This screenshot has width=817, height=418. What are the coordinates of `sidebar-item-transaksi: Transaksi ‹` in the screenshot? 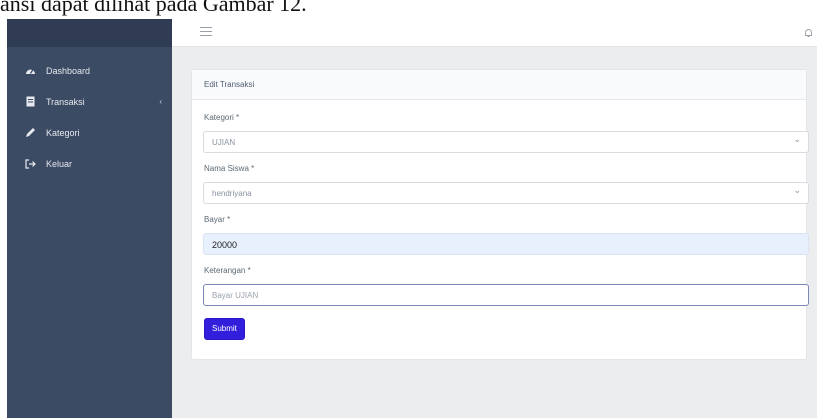 It's located at (89, 101).